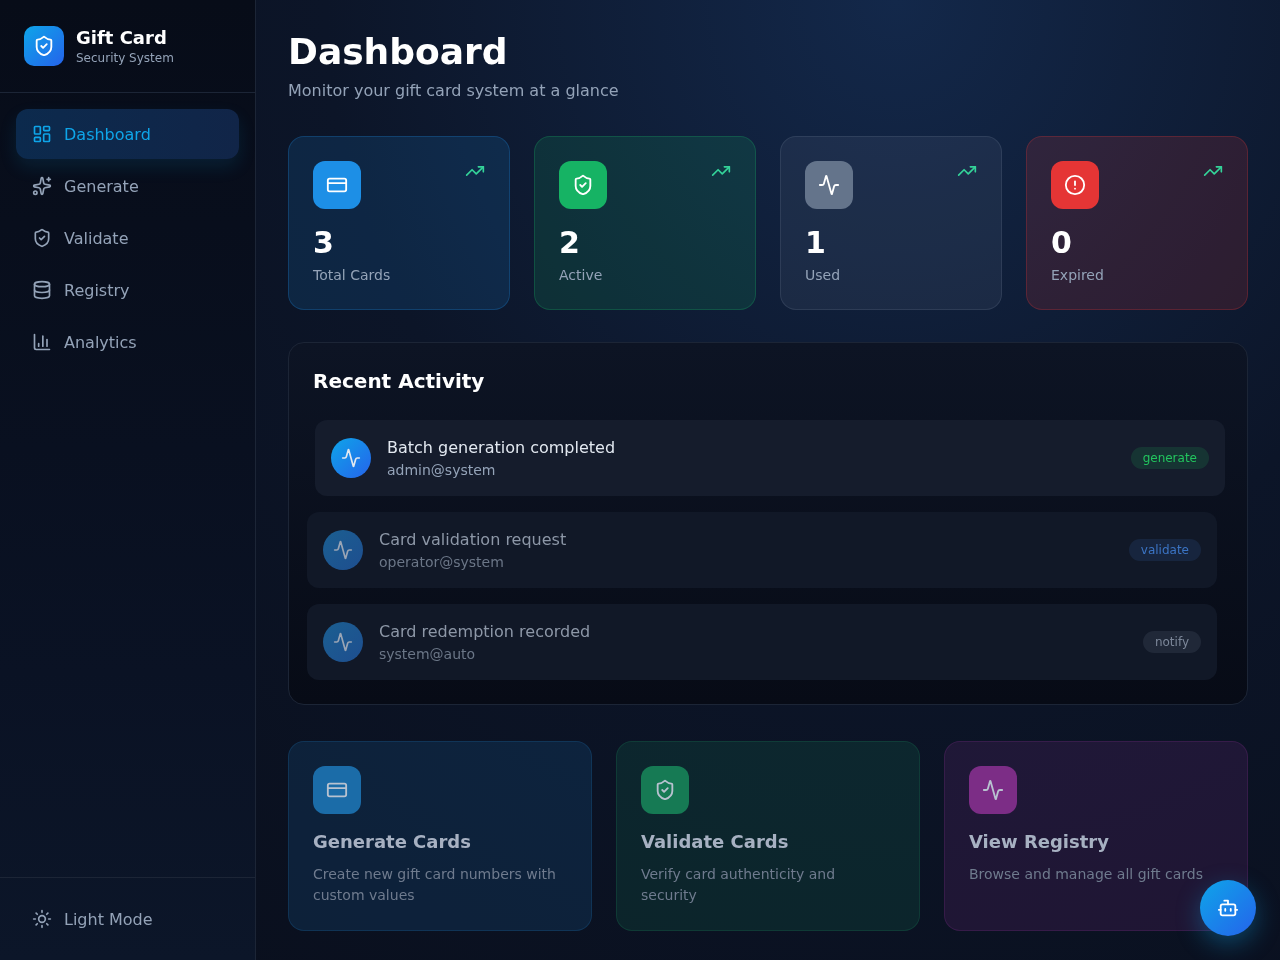  I want to click on database-icon, so click(42, 290).